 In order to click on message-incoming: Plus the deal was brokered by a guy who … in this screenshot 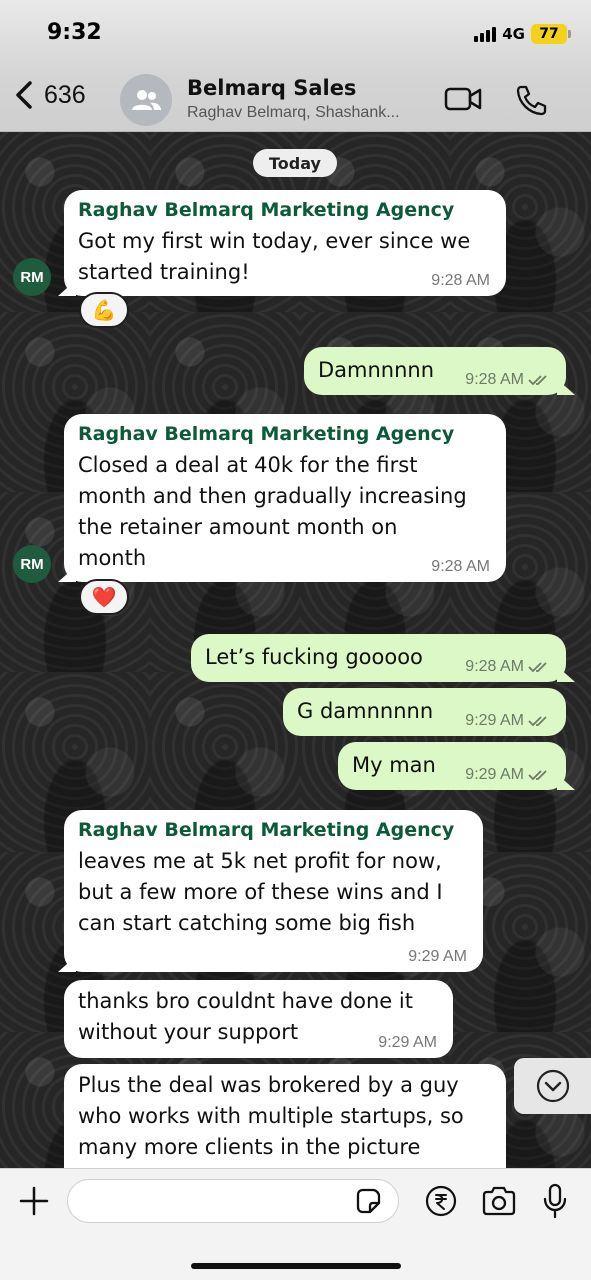, I will do `click(285, 1116)`.